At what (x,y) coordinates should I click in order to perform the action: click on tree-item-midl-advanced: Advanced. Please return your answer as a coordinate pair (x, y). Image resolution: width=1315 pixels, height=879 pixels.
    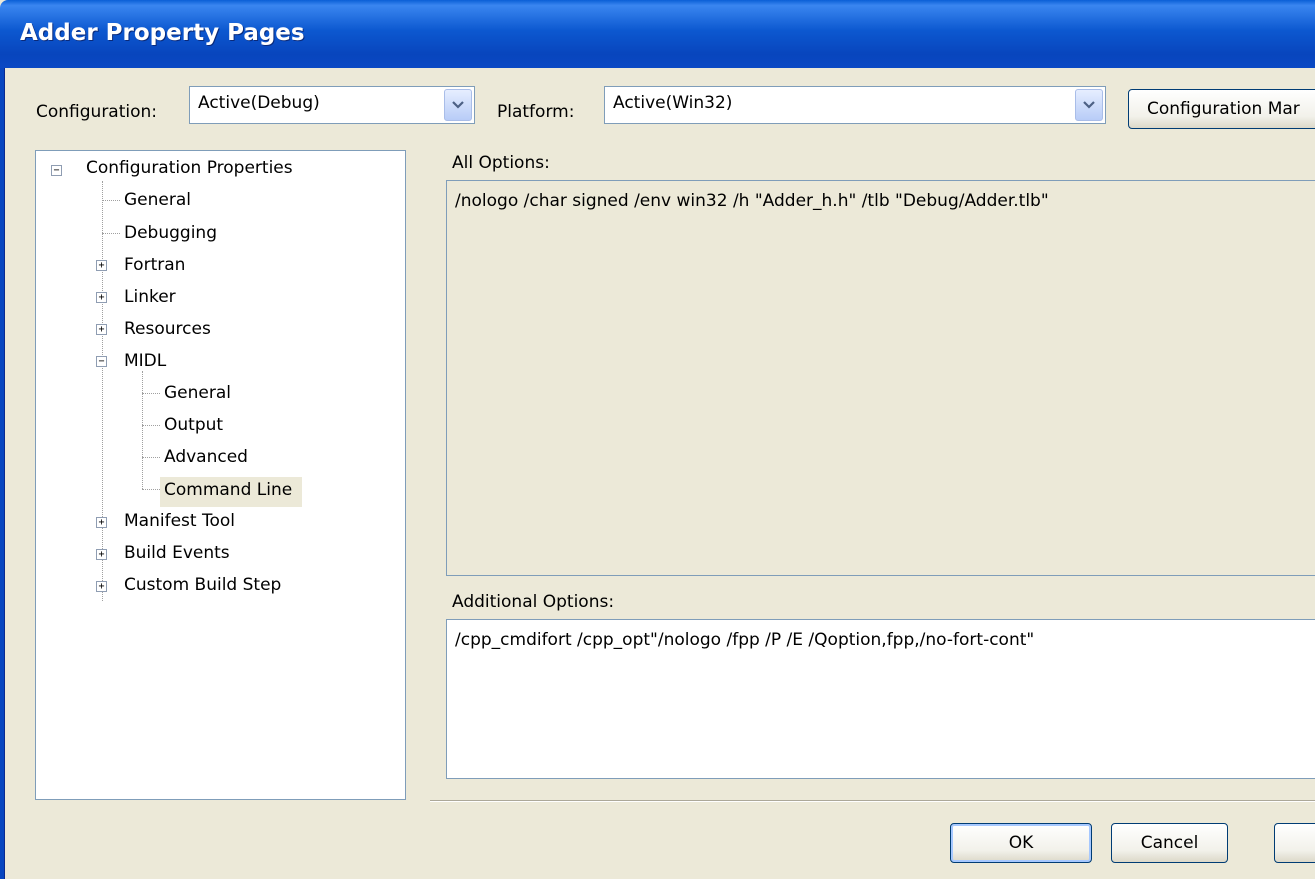
    Looking at the image, I should click on (206, 457).